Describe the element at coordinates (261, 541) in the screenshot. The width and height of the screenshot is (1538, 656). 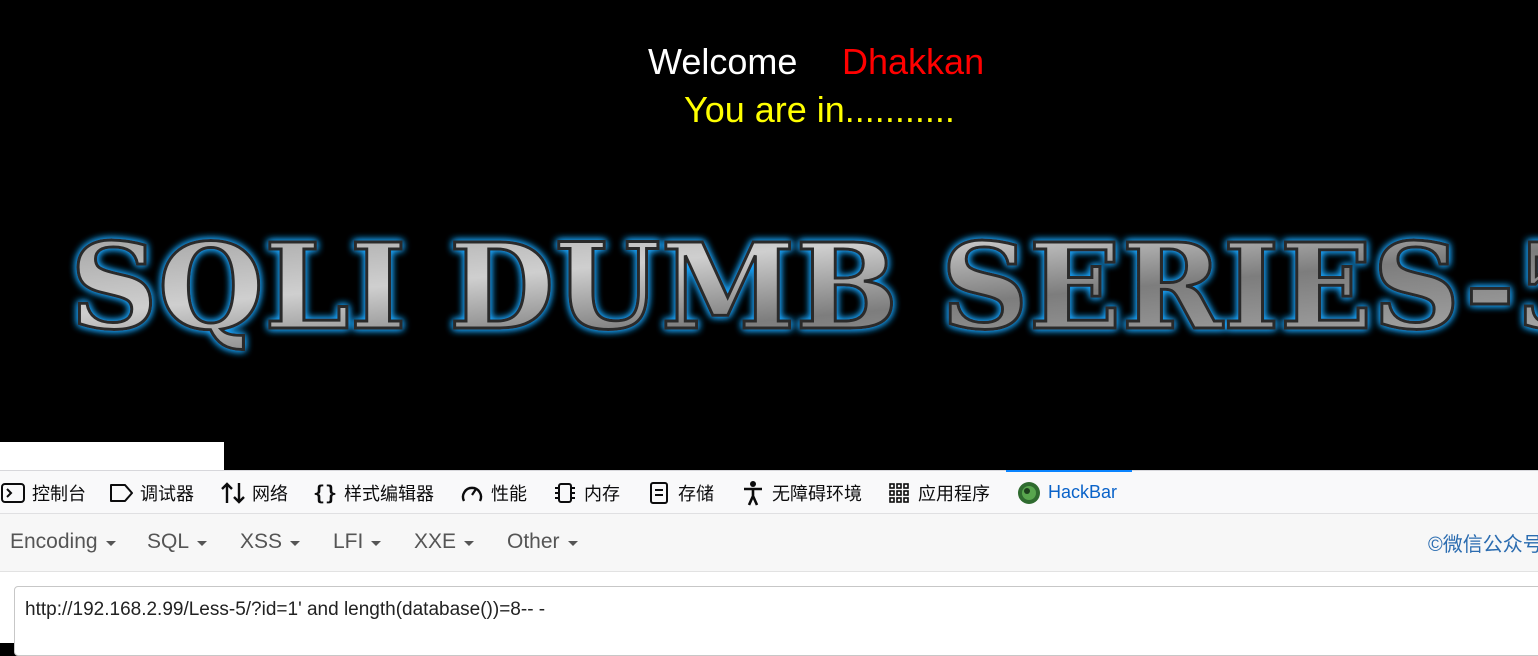
I see `dropdown-label: XSS` at that location.